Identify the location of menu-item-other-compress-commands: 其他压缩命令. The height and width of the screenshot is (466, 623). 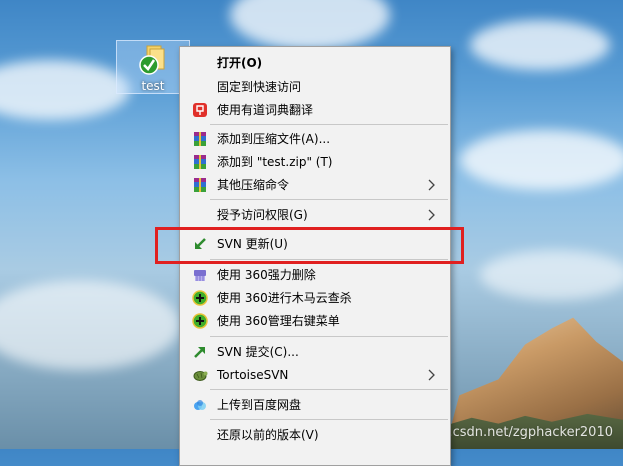
(315, 185).